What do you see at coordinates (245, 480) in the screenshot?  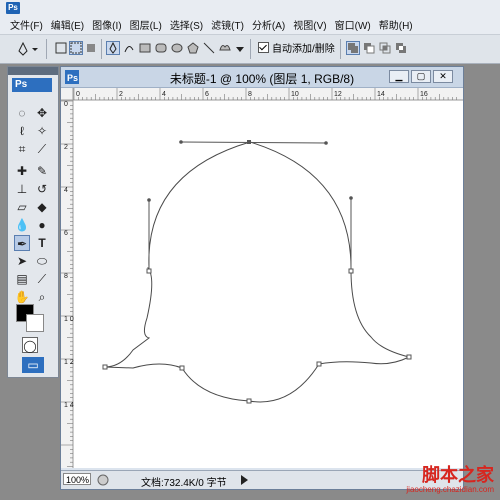 I see `status-arrow-icon` at bounding box center [245, 480].